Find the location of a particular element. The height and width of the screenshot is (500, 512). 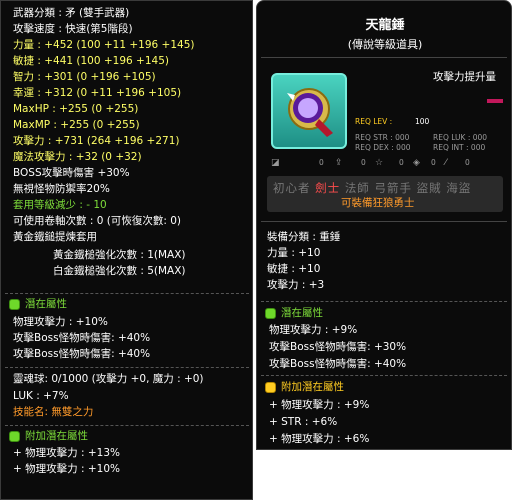

stat-line: 黃金鐵槌強化次數 : 1(MAX) is located at coordinates (119, 255).